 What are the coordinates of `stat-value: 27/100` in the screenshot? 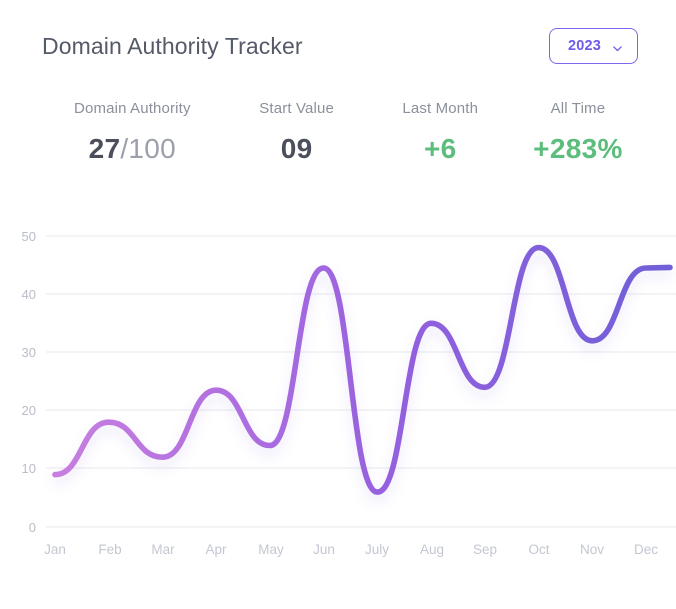 It's located at (132, 149).